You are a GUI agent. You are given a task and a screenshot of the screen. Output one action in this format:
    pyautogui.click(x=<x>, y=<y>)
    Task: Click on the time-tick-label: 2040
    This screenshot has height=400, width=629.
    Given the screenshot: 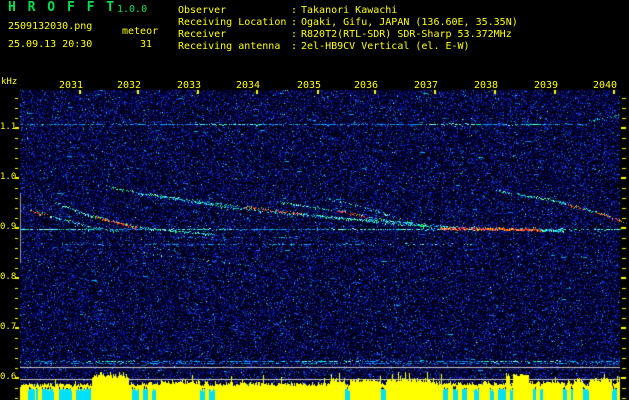 What is the action you would take?
    pyautogui.click(x=605, y=85)
    